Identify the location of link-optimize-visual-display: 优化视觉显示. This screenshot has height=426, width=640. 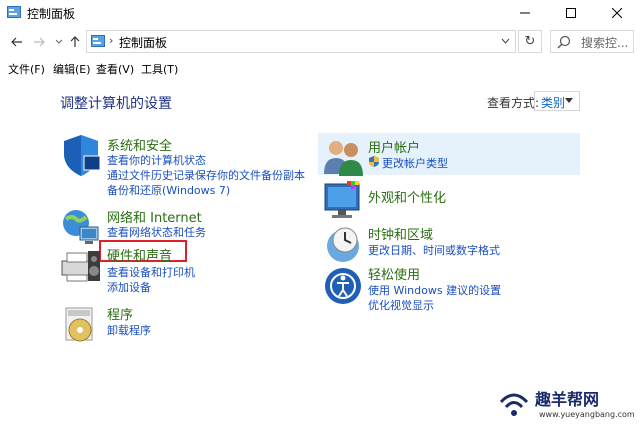
(401, 305).